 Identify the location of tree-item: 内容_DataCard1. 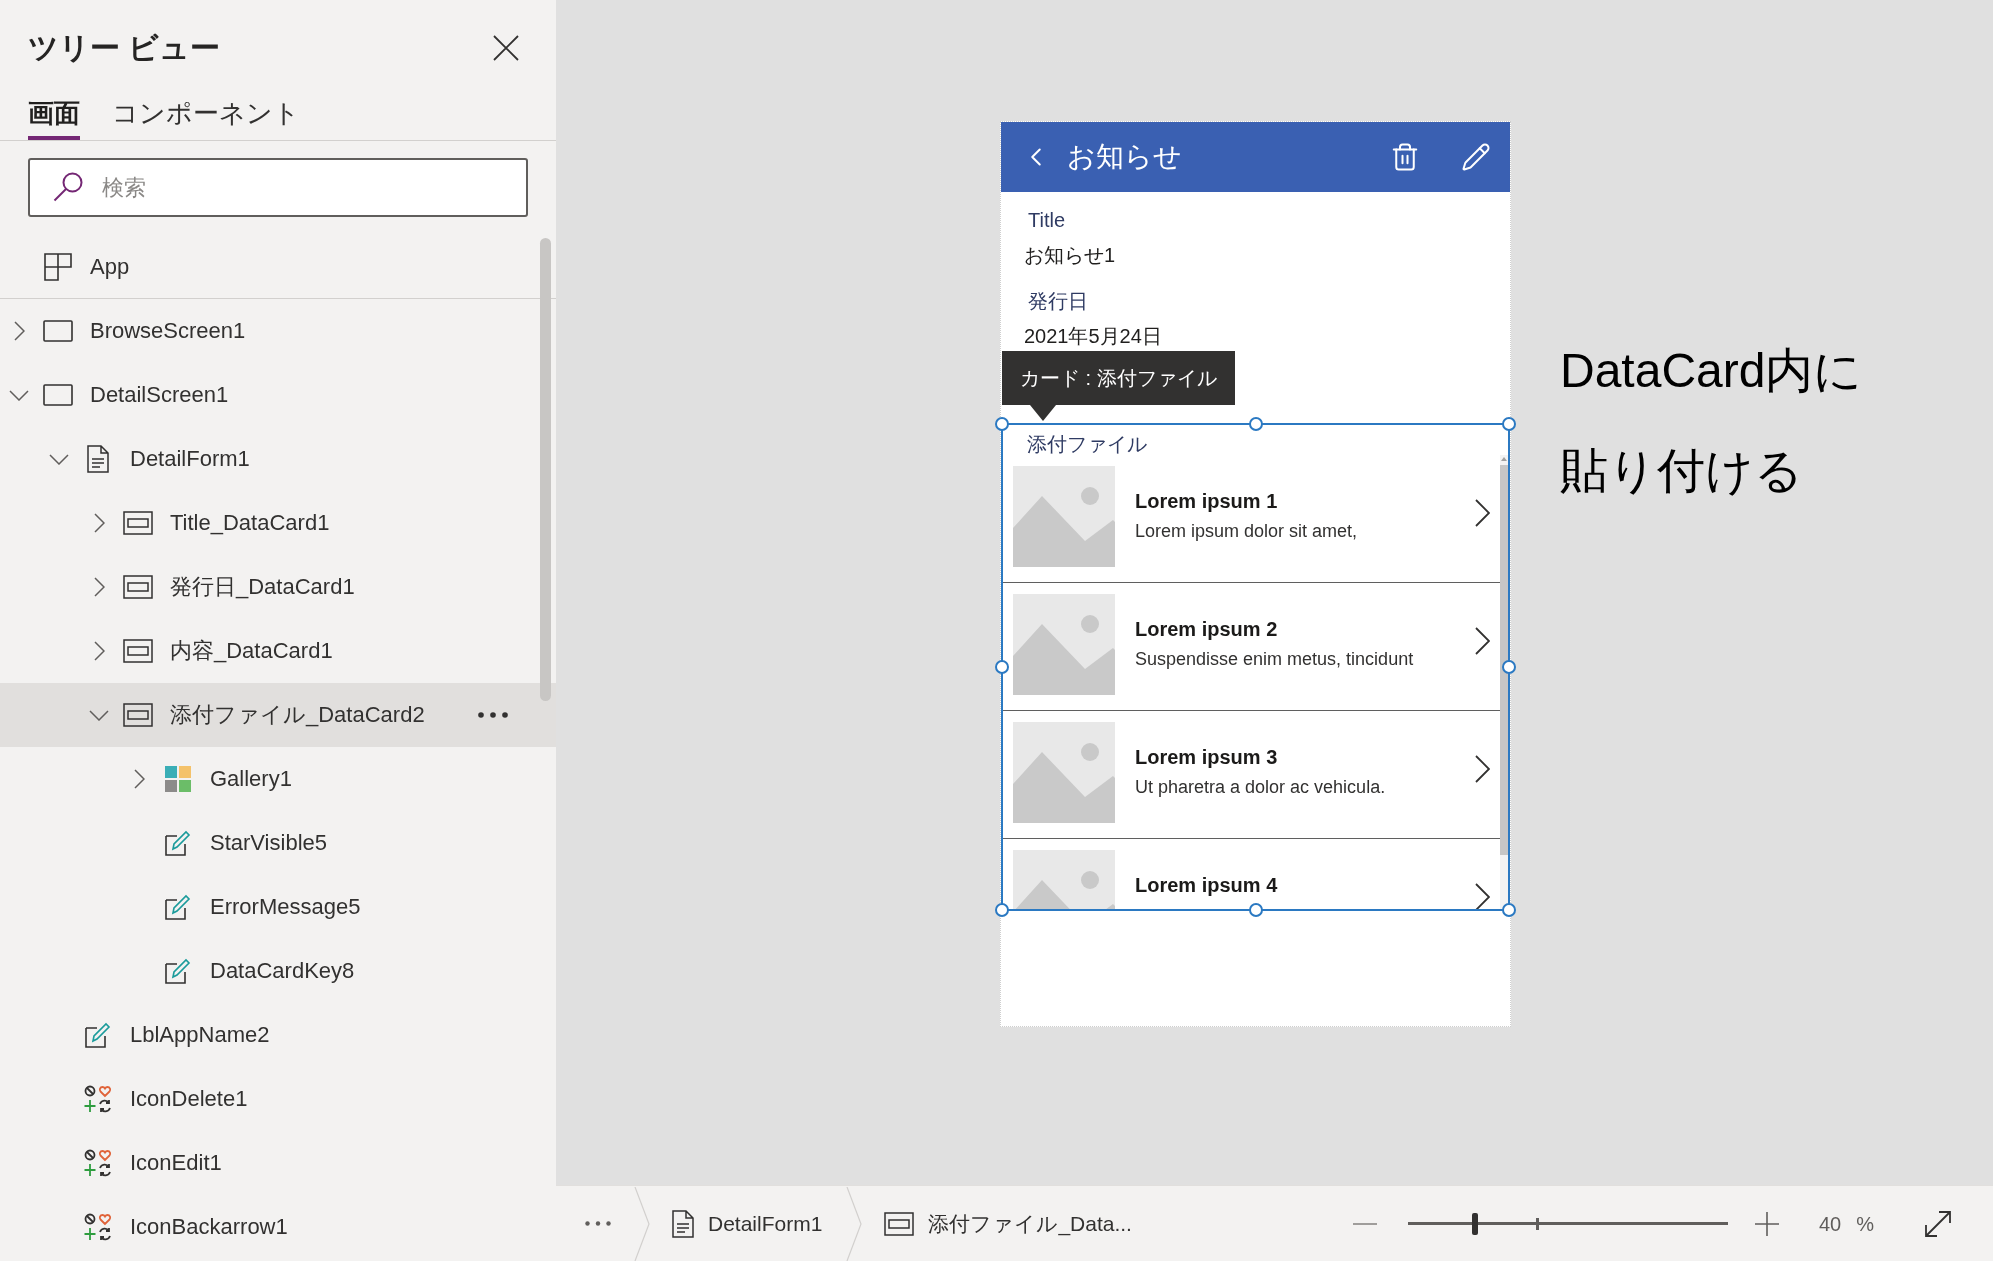
(278, 651).